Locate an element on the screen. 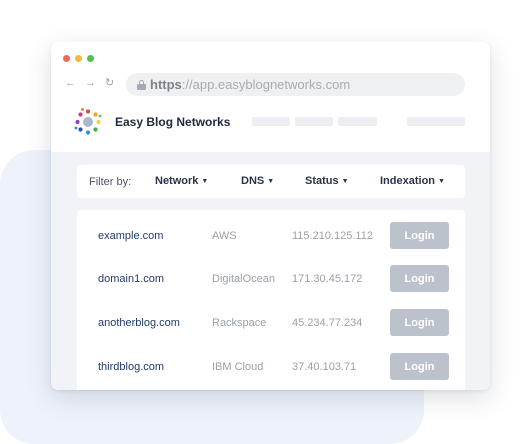 The image size is (530, 444). filter-network-dropdown: Network ▼ is located at coordinates (181, 181).